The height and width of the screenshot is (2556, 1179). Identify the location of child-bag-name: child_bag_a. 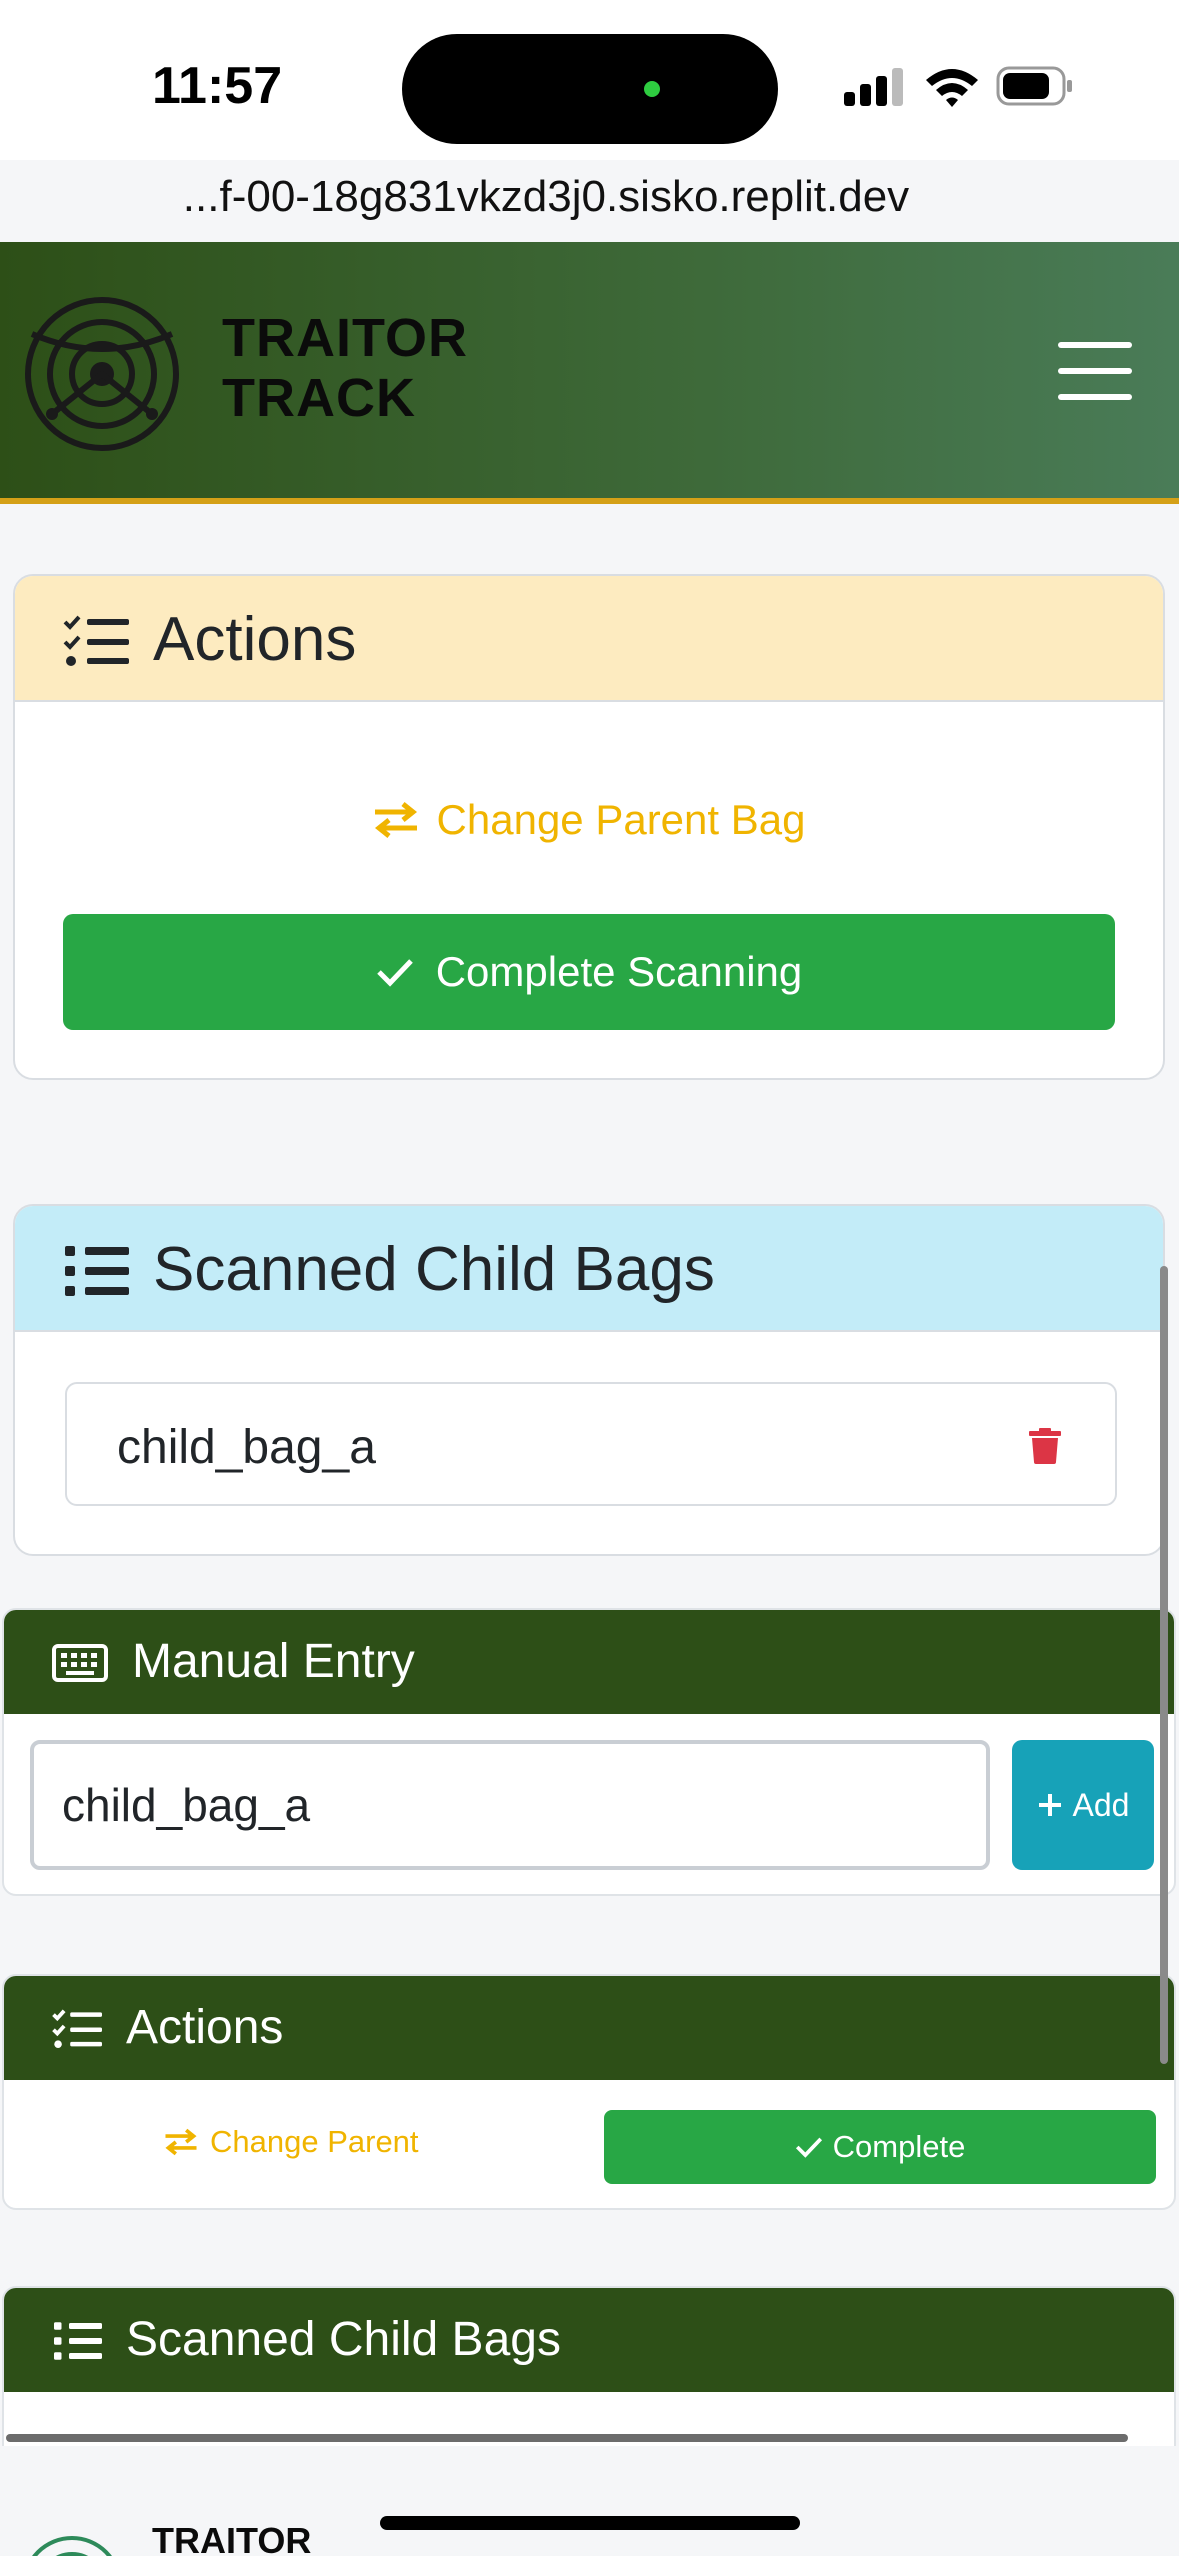
(246, 1447).